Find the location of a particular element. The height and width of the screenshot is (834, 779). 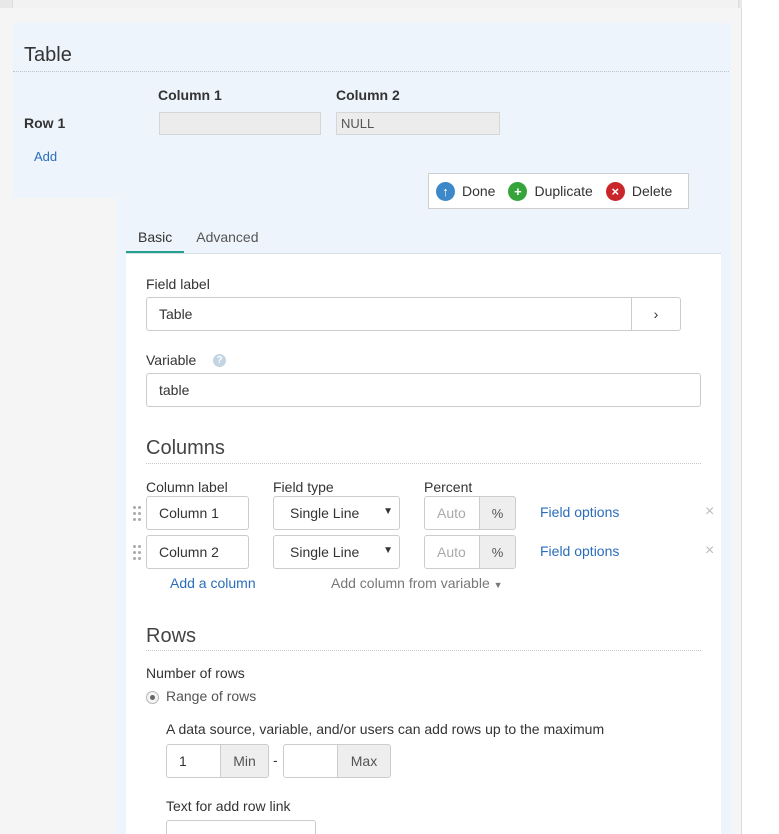

help-icon: ? is located at coordinates (219, 360).